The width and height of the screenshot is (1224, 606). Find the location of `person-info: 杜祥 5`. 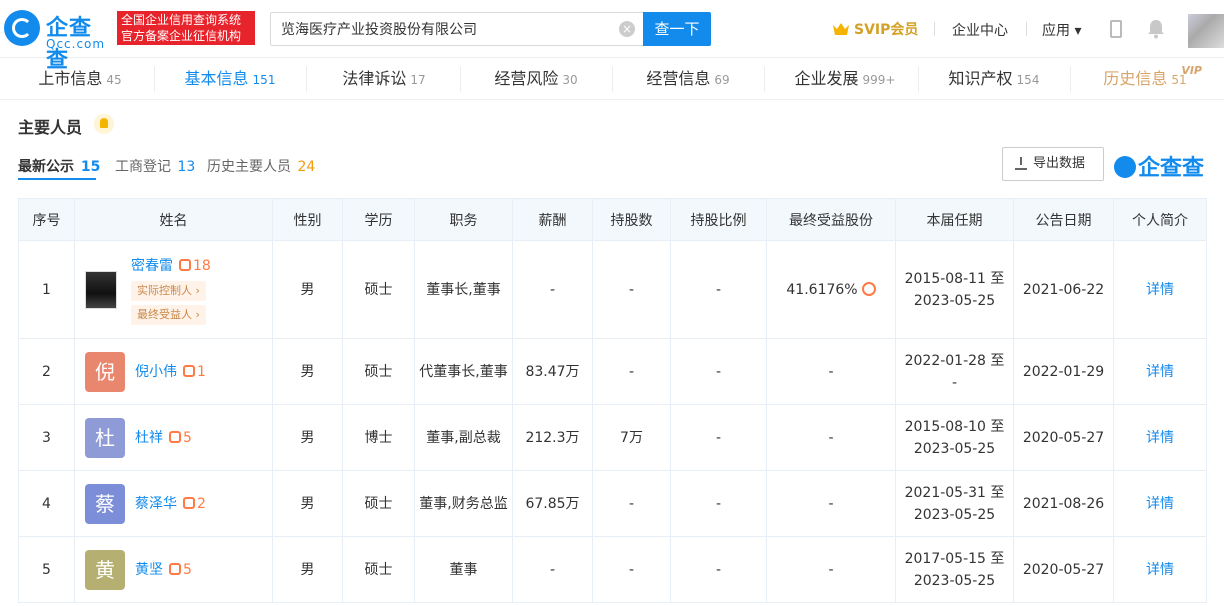

person-info: 杜祥 5 is located at coordinates (163, 438).